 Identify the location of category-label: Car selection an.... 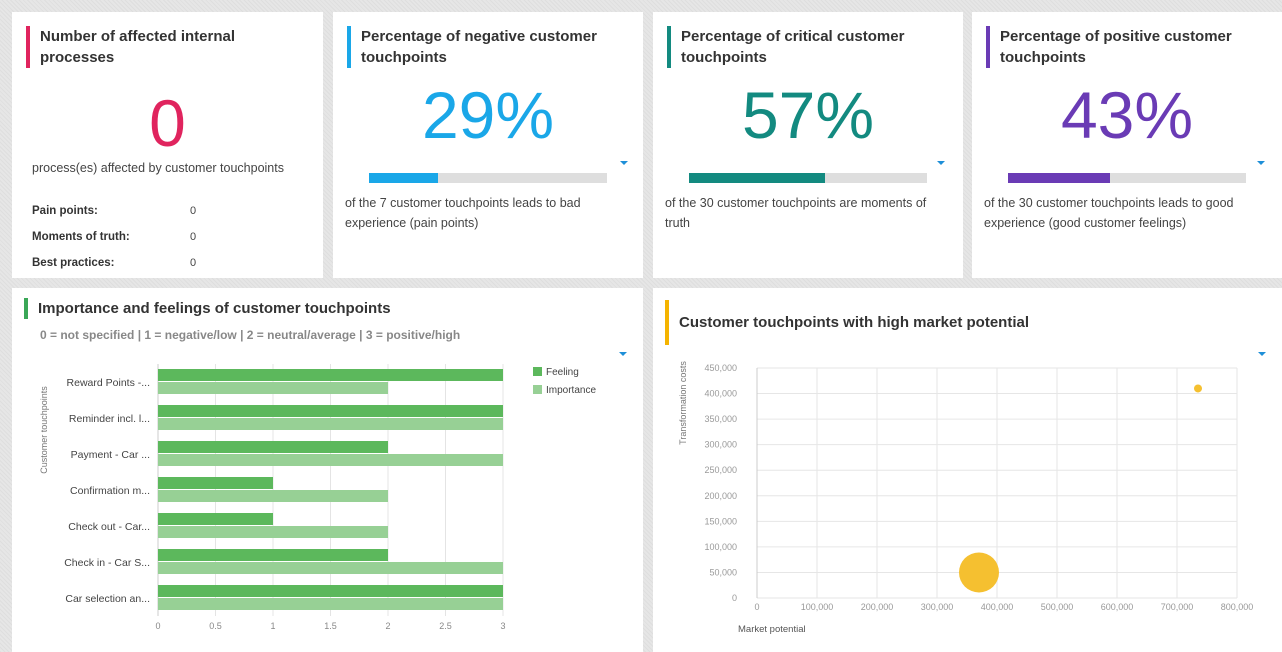
(107, 599).